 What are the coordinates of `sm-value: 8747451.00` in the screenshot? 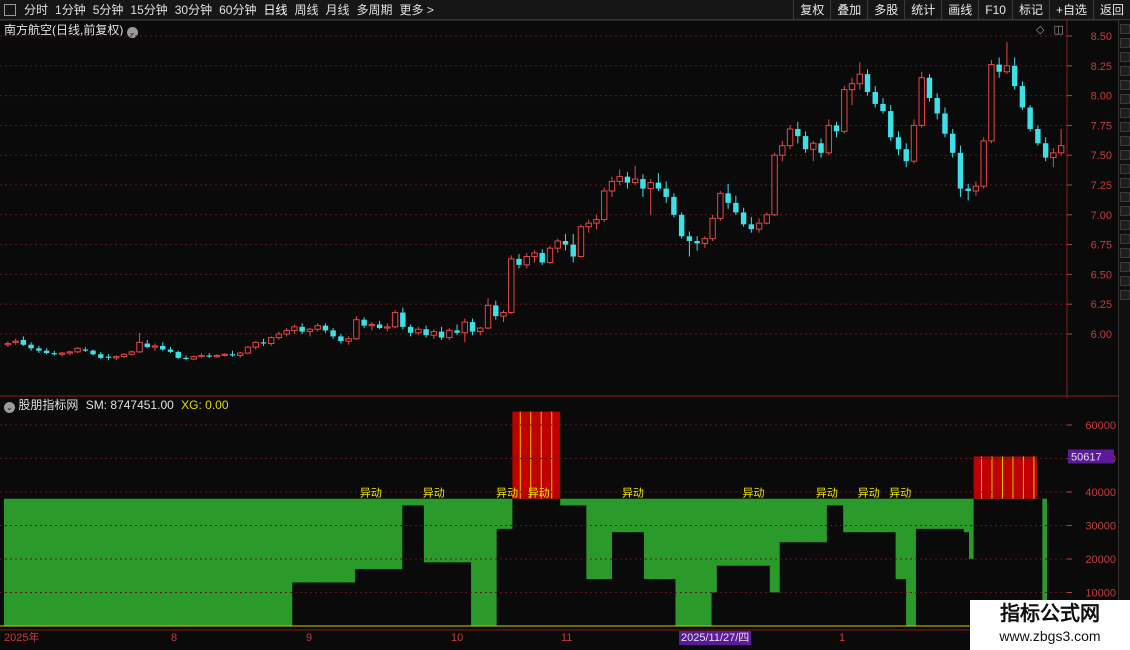 It's located at (142, 405).